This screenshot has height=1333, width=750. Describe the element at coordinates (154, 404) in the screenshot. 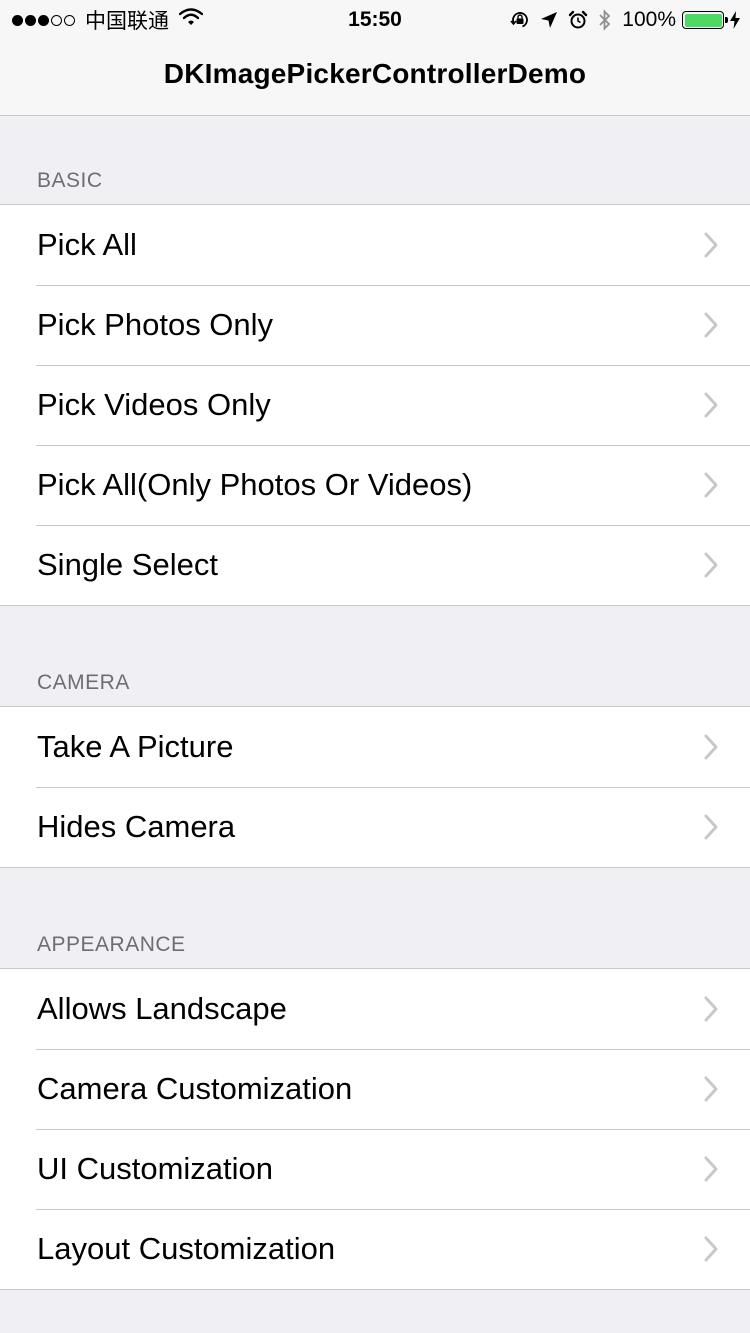

I see `row-label: Pick Videos Only` at that location.